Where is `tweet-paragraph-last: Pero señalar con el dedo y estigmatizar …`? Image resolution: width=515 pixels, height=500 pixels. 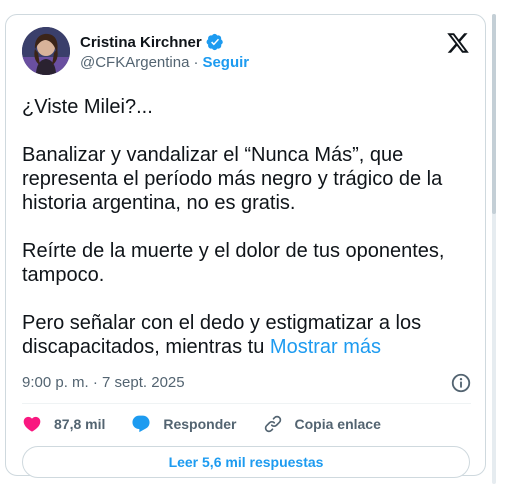
tweet-paragraph-last: Pero señalar con el dedo y estigmatizar … is located at coordinates (247, 335).